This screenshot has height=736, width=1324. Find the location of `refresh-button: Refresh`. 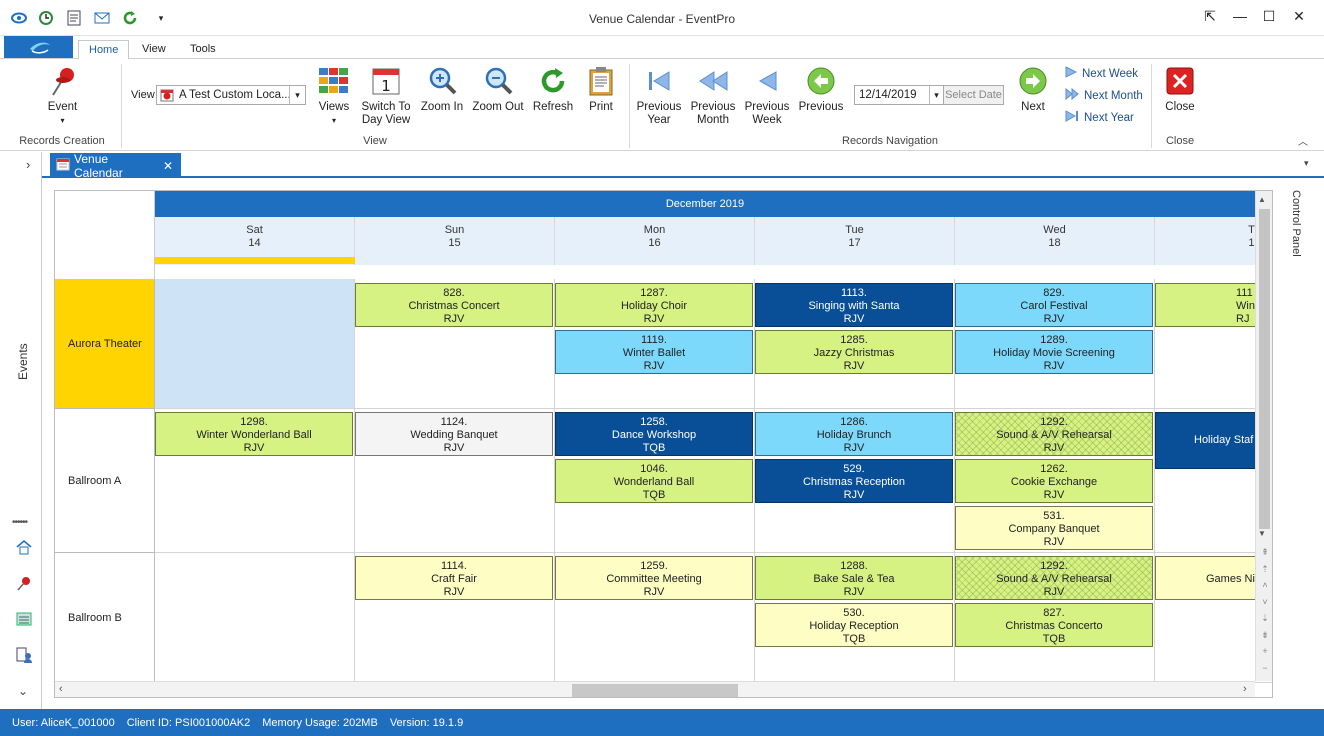

refresh-button: Refresh is located at coordinates (553, 89).